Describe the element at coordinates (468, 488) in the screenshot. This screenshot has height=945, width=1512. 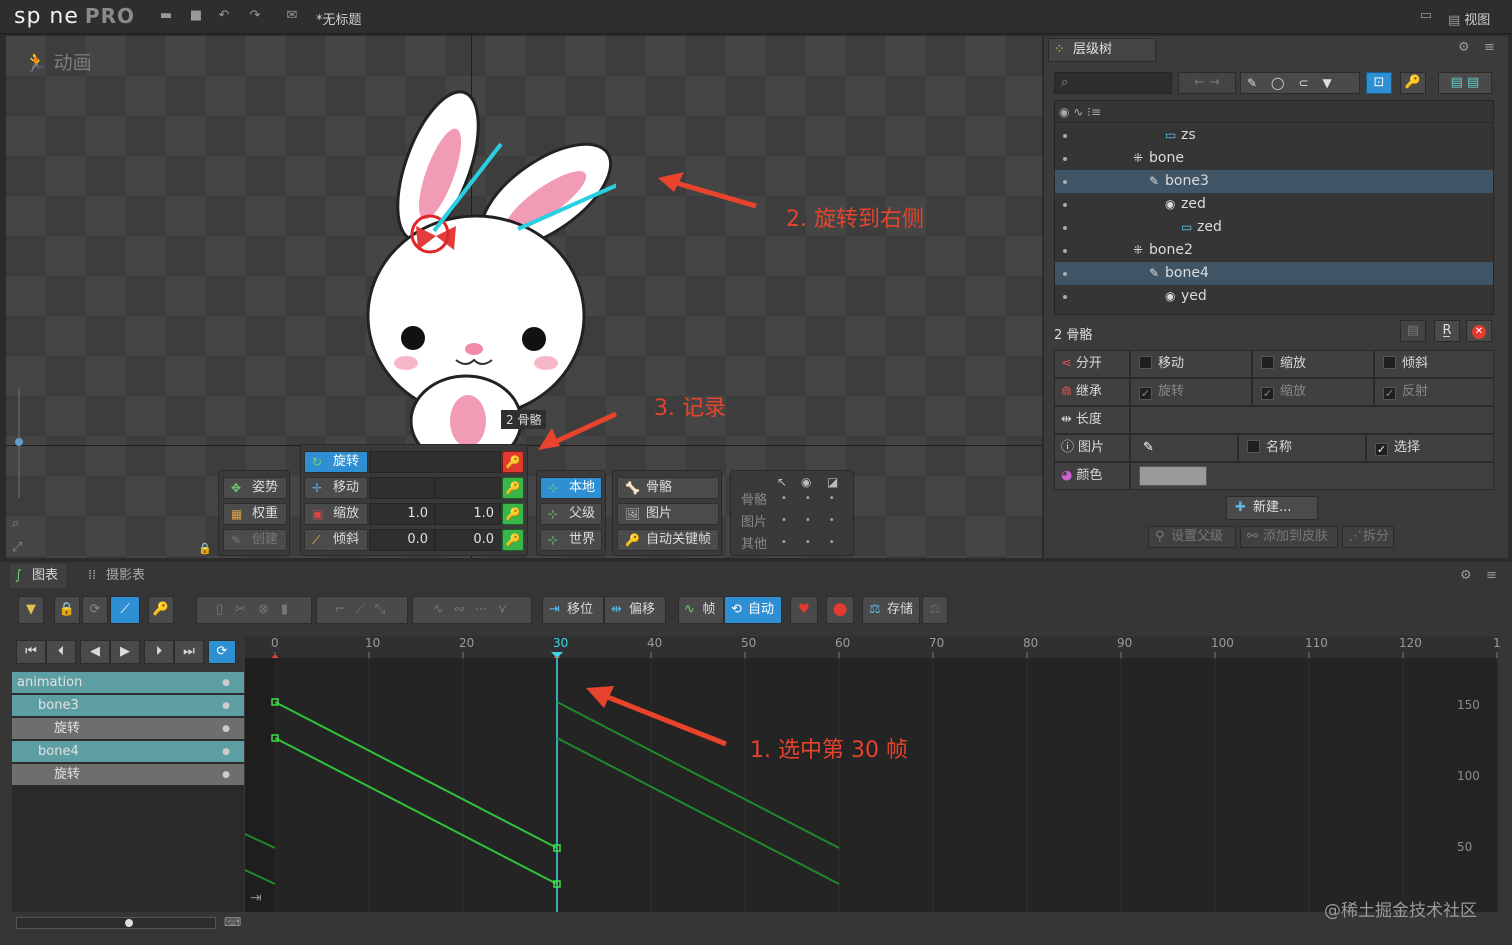
I see `translate-y` at that location.